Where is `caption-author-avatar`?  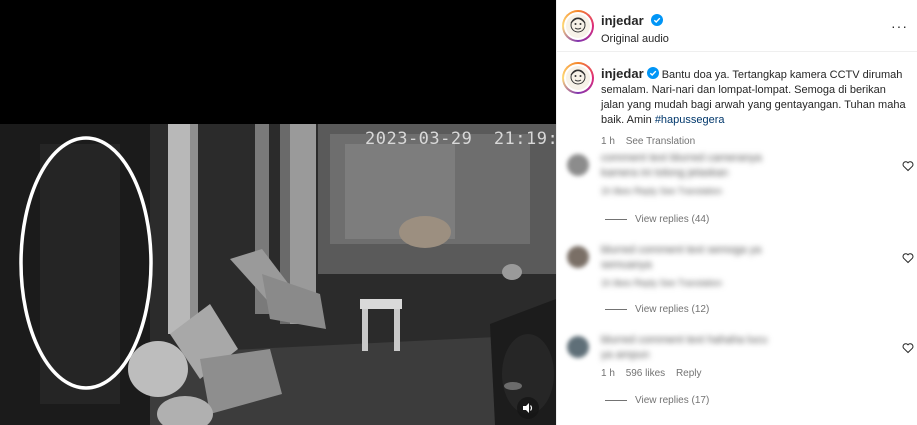
caption-author-avatar is located at coordinates (578, 78).